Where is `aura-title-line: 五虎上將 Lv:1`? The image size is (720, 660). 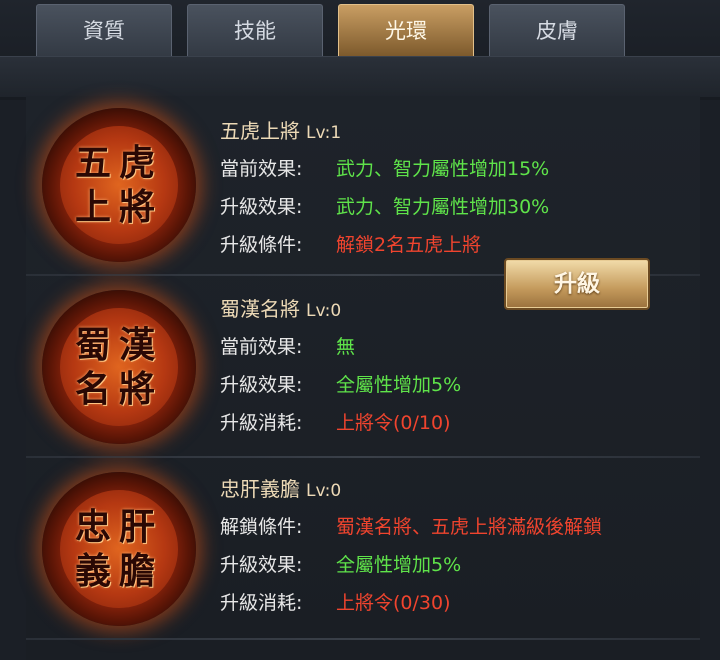 aura-title-line: 五虎上將 Lv:1 is located at coordinates (384, 131).